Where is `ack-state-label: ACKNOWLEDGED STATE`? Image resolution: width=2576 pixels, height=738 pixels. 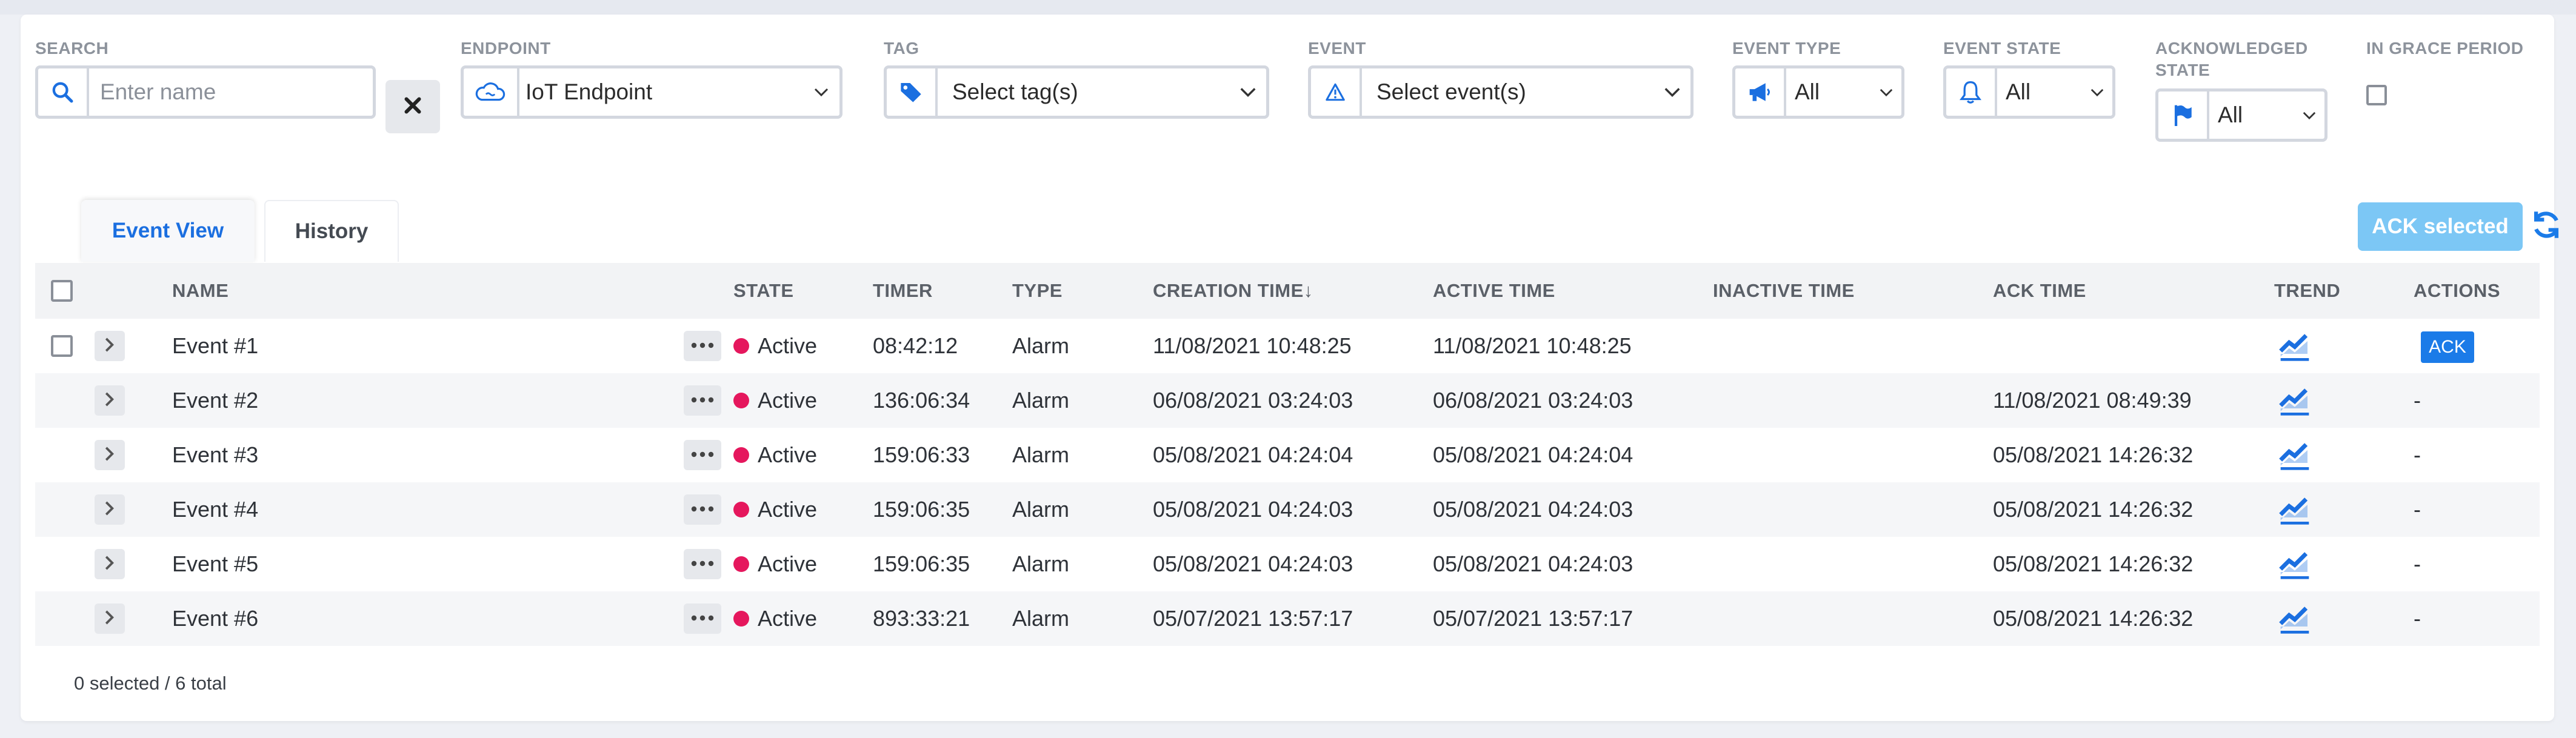 ack-state-label: ACKNOWLEDGED STATE is located at coordinates (2231, 60).